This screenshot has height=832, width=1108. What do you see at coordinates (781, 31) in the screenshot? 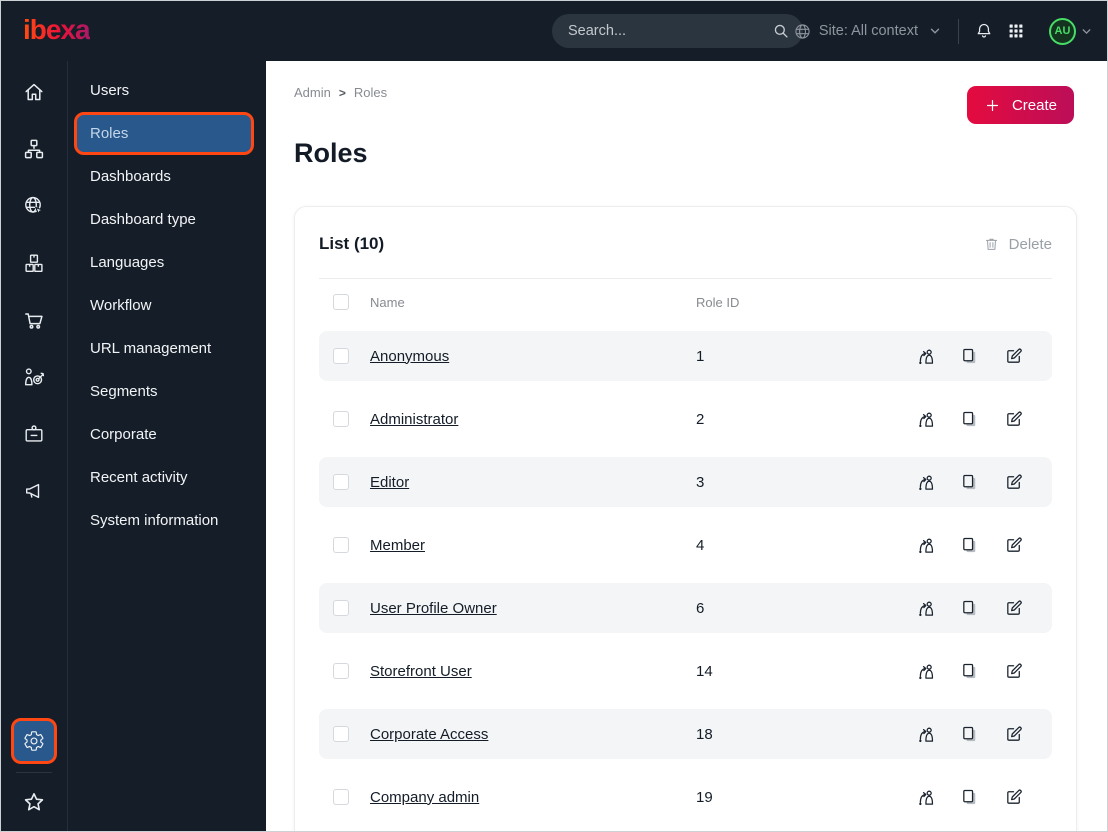
I see `search-icon` at bounding box center [781, 31].